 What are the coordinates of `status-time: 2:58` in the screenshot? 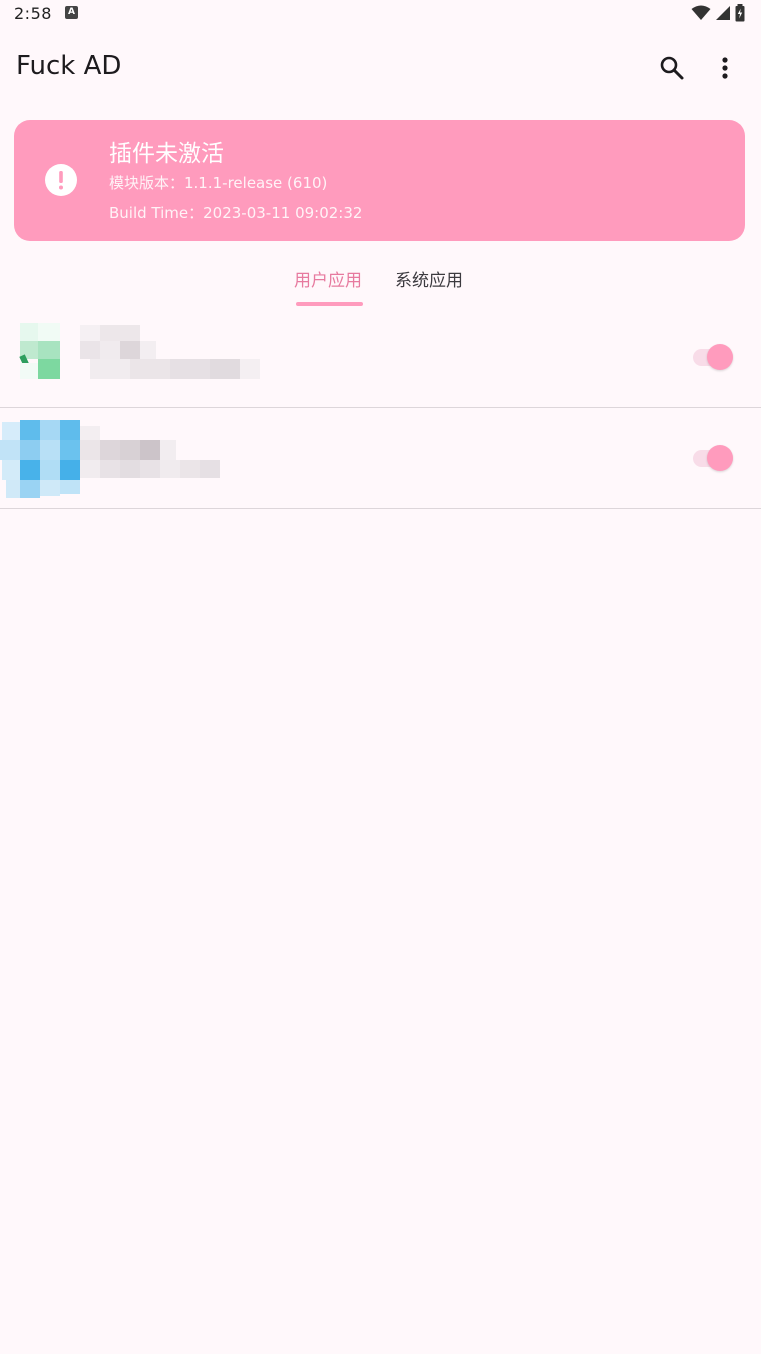 It's located at (33, 13).